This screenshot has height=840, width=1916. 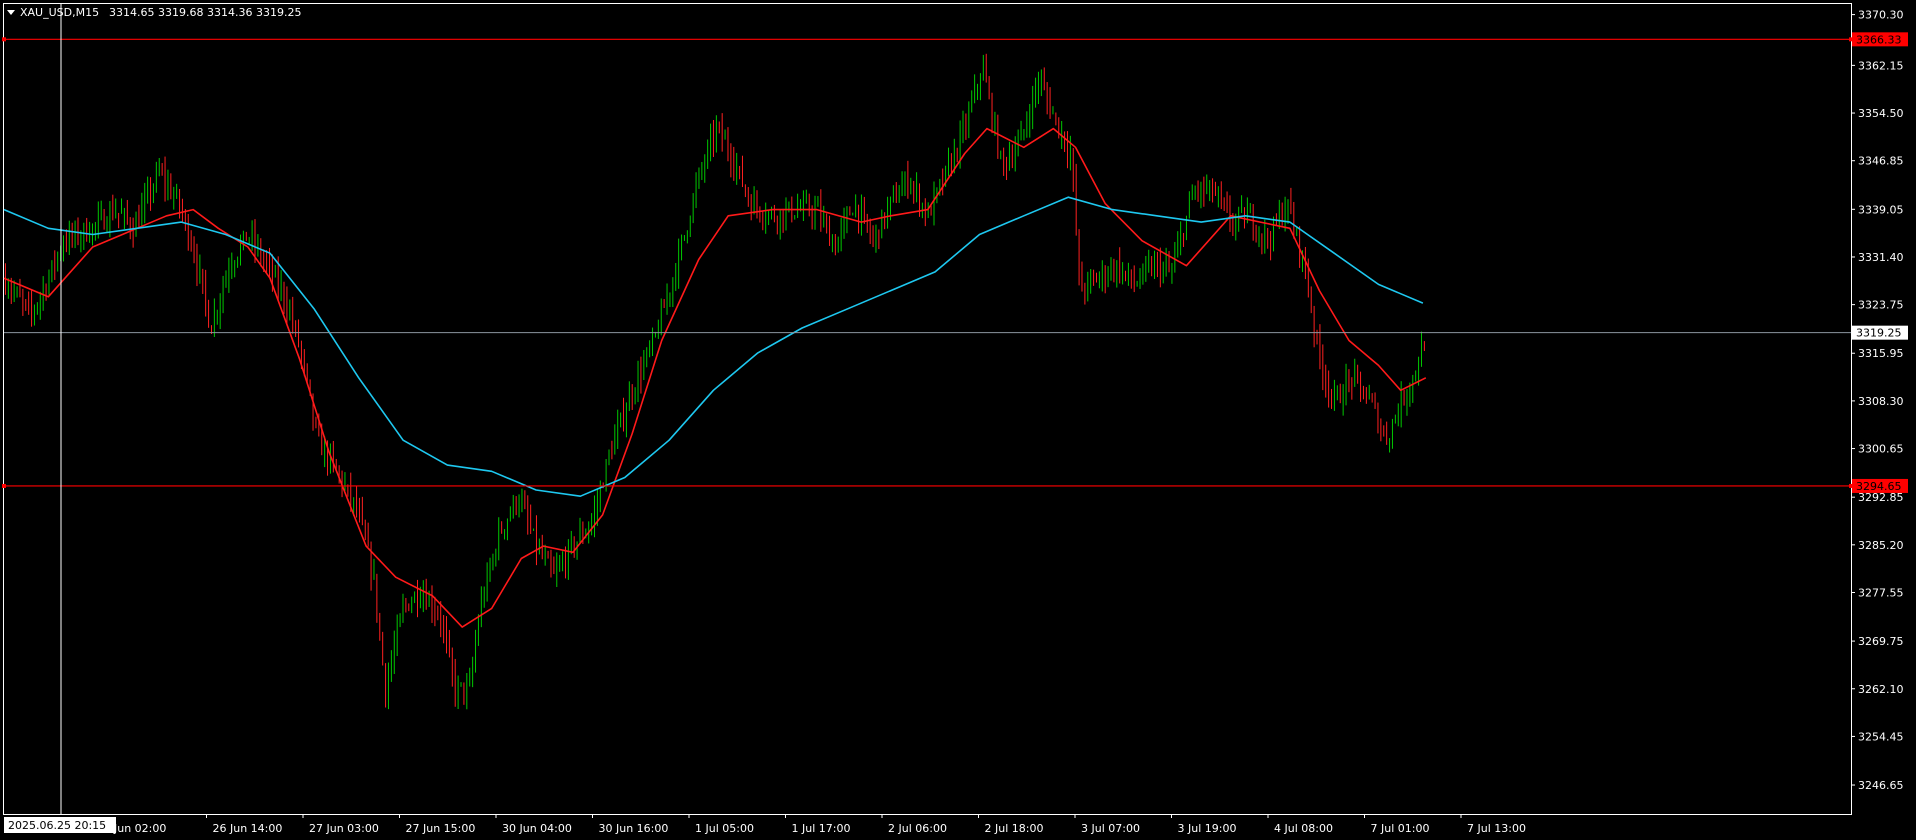 I want to click on y-tick-label: 3370.30, so click(x=1881, y=15).